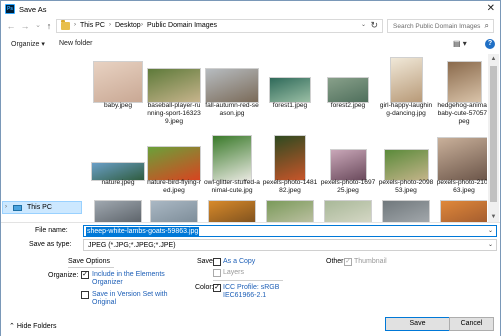  Describe the element at coordinates (460, 43) in the screenshot. I see `view-options-icon: ▤ ▾` at that location.